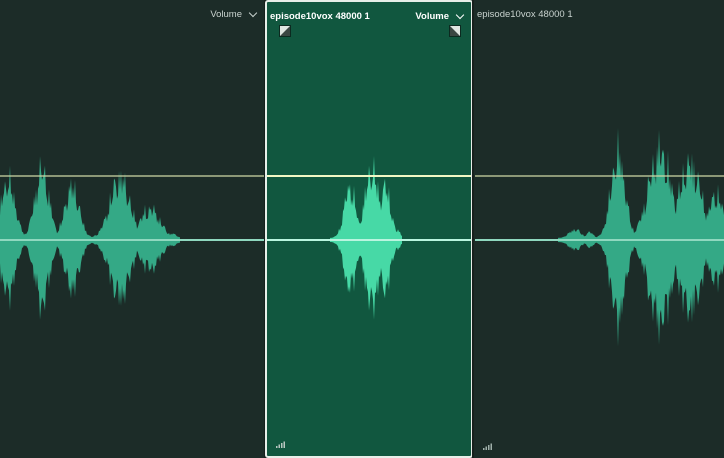 This screenshot has height=458, width=724. I want to click on waveform-selected, so click(366, 238).